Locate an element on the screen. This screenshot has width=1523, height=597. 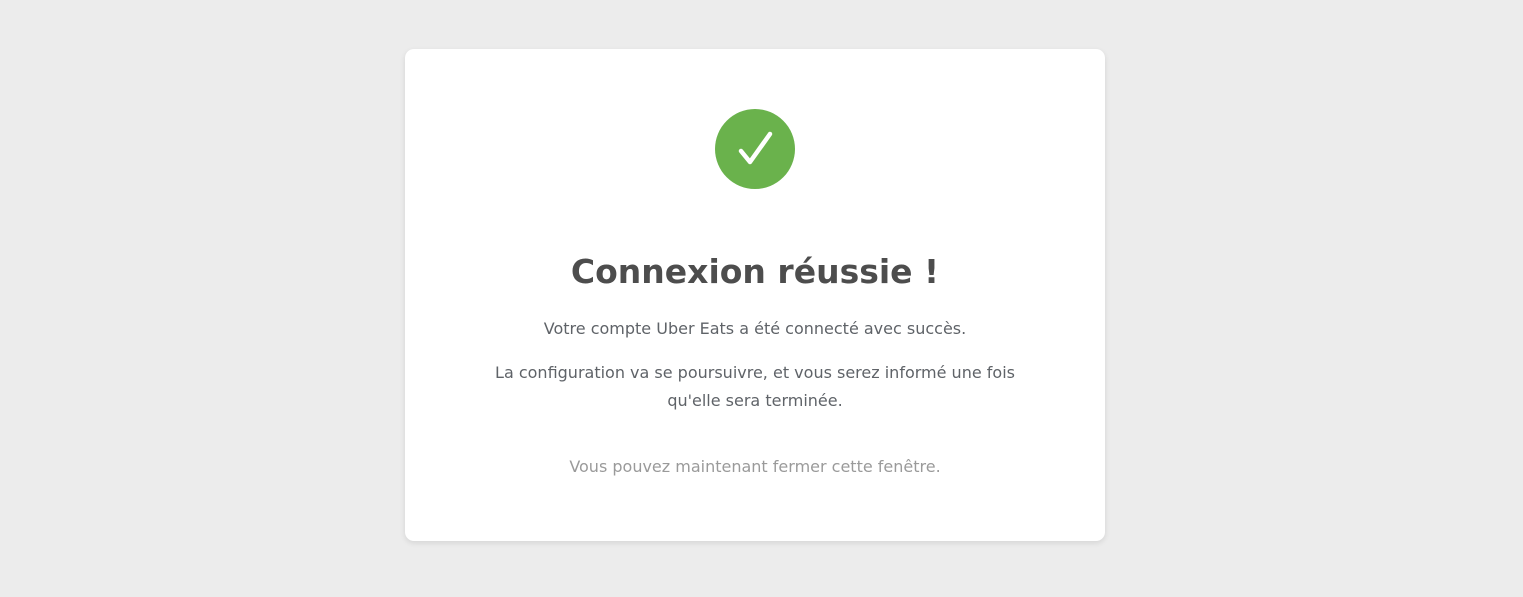
success-badge is located at coordinates (755, 149).